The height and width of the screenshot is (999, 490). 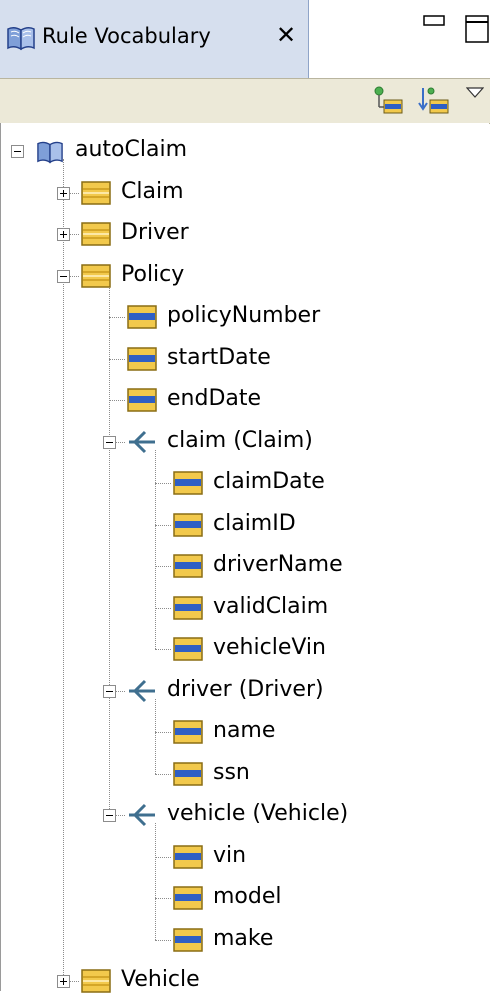 I want to click on view-toolbar, so click(x=245, y=101).